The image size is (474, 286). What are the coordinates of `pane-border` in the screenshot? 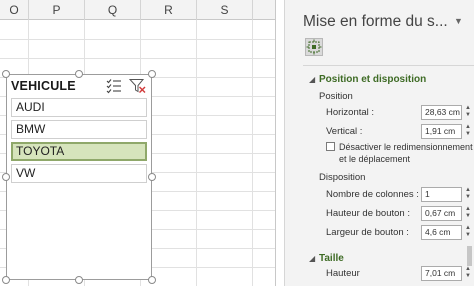 It's located at (284, 143).